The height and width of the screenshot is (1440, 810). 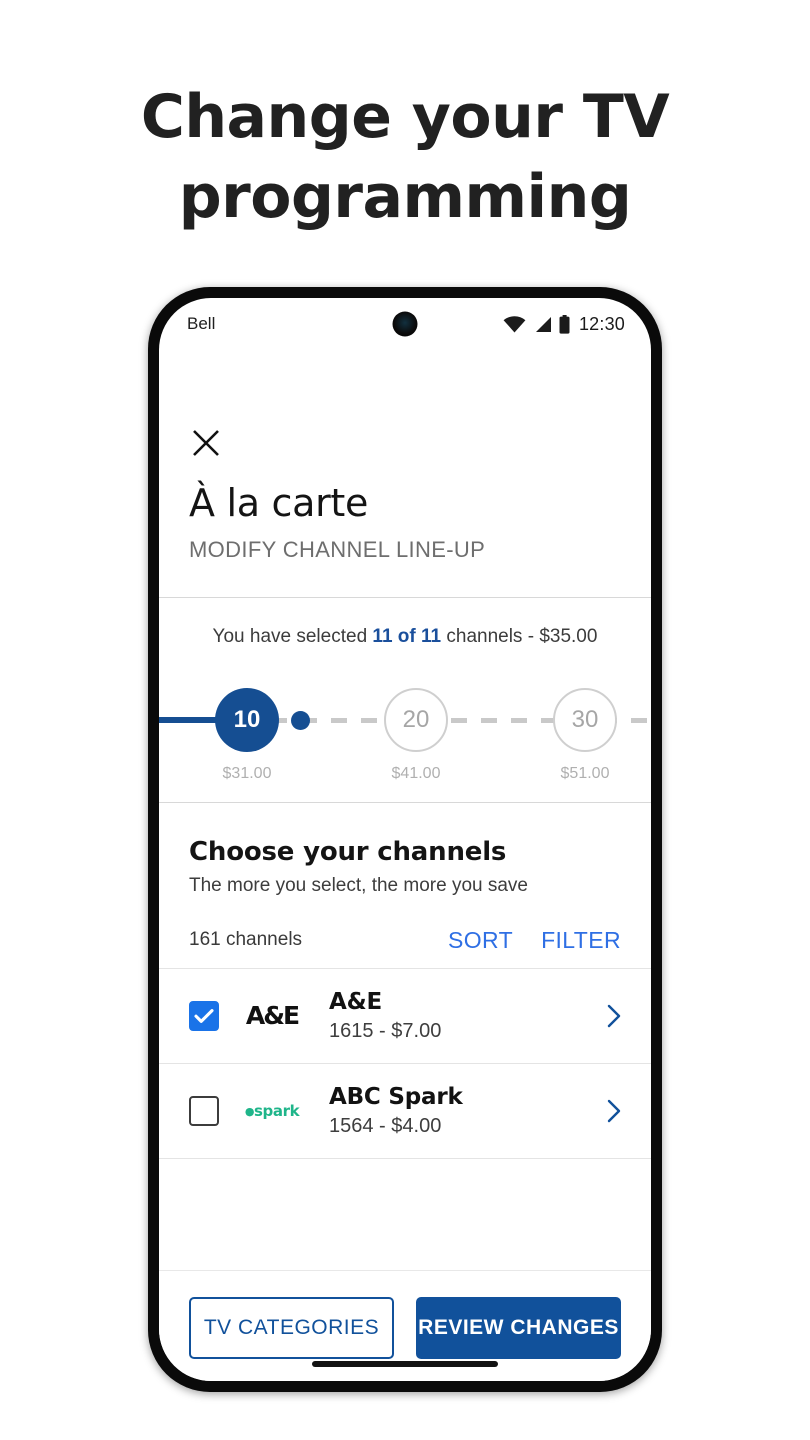 I want to click on stepper-node-10: 10, so click(x=247, y=719).